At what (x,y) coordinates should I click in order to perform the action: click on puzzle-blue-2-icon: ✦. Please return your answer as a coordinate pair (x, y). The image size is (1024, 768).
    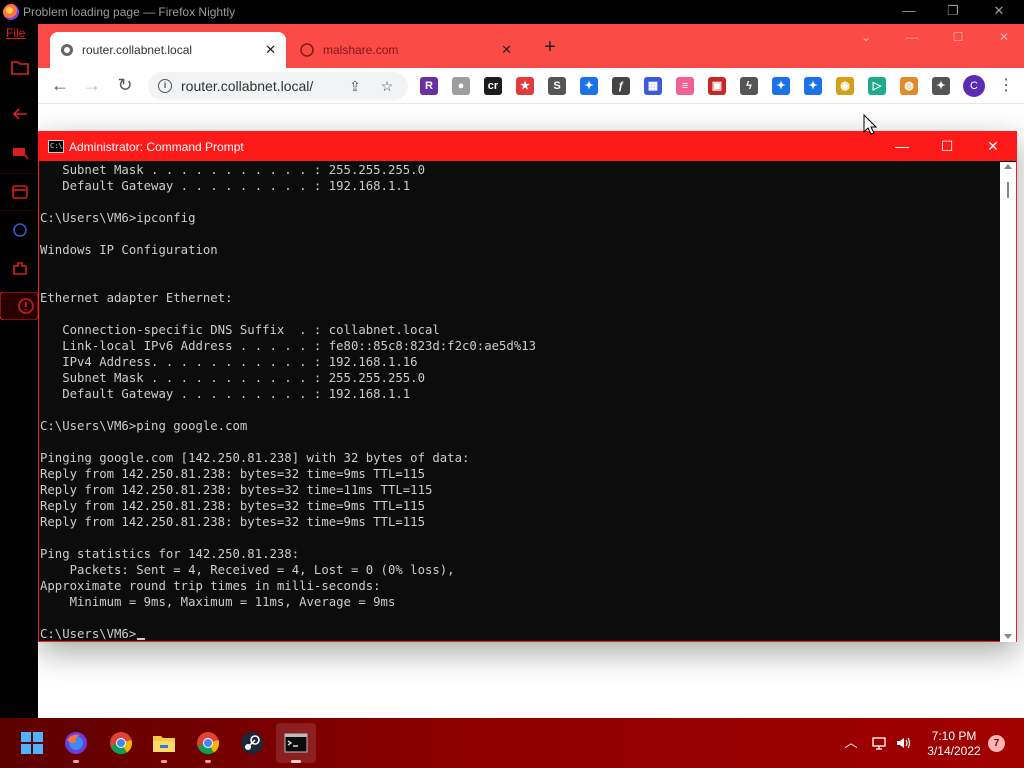
    Looking at the image, I should click on (781, 86).